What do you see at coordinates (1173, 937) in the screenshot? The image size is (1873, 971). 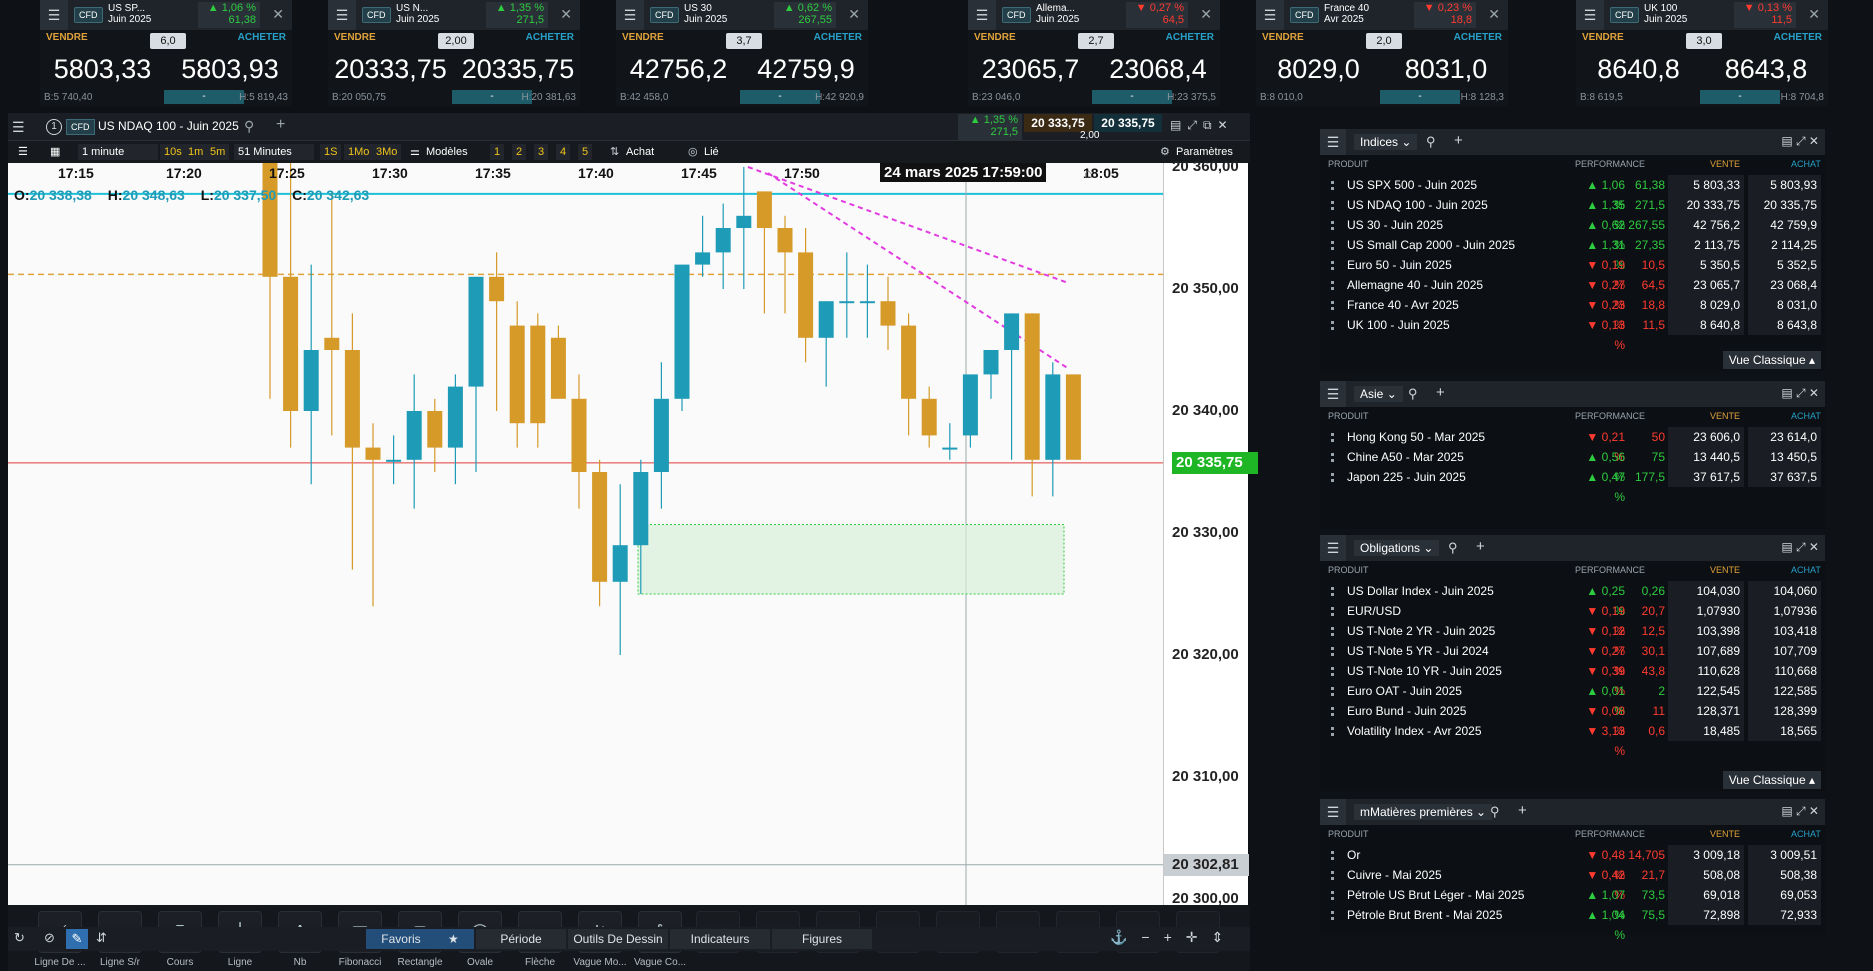 I see `zoom-controls: ⚓−+✛⇕` at bounding box center [1173, 937].